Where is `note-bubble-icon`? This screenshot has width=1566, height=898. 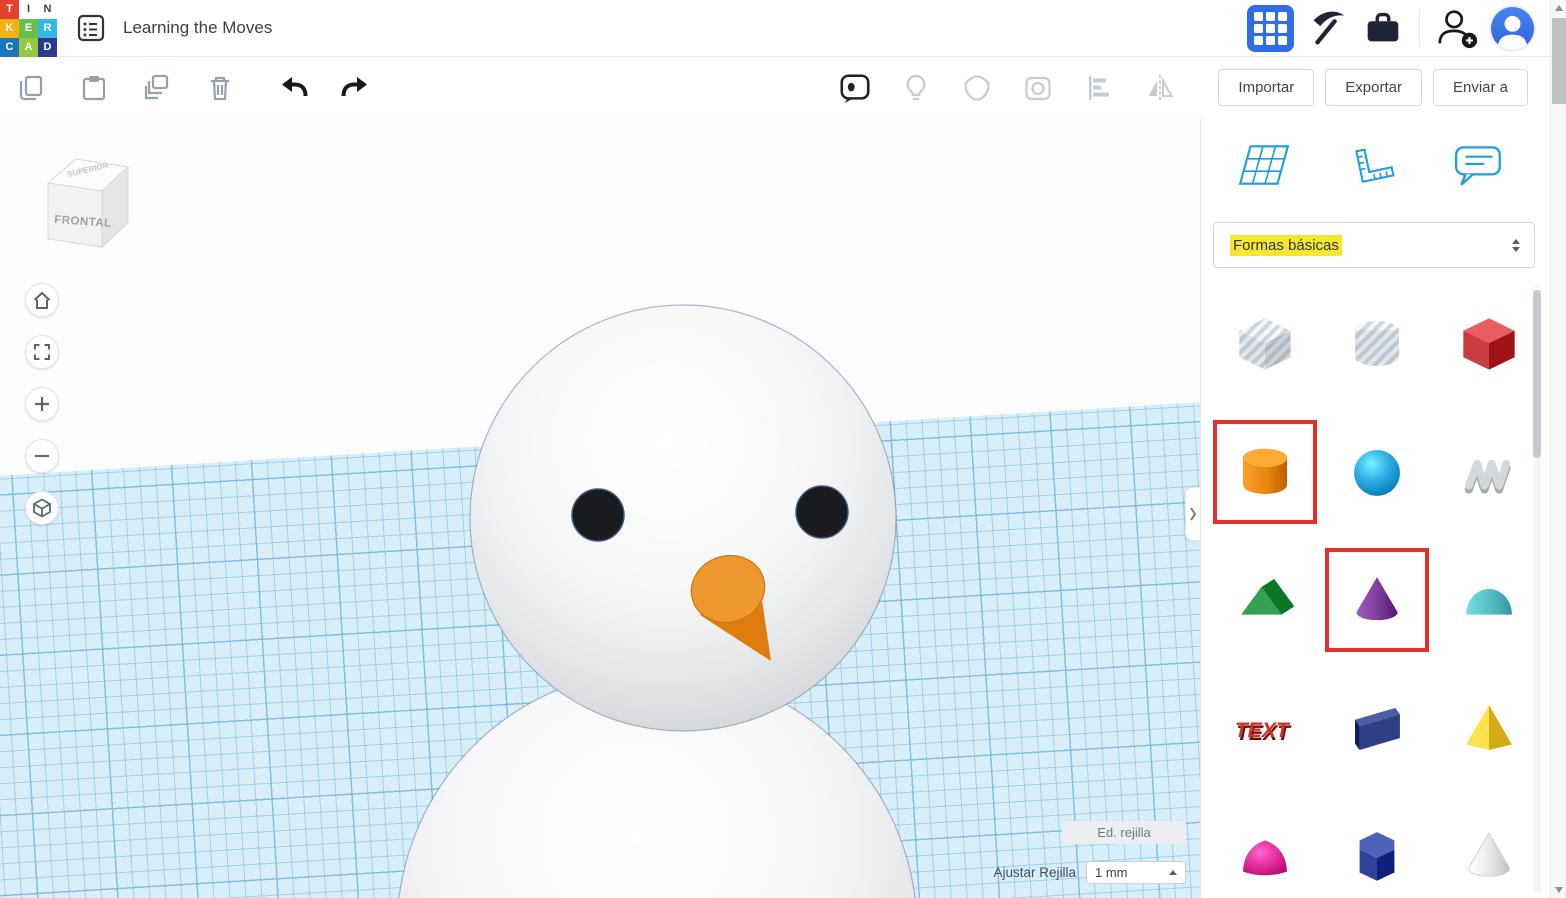 note-bubble-icon is located at coordinates (855, 89).